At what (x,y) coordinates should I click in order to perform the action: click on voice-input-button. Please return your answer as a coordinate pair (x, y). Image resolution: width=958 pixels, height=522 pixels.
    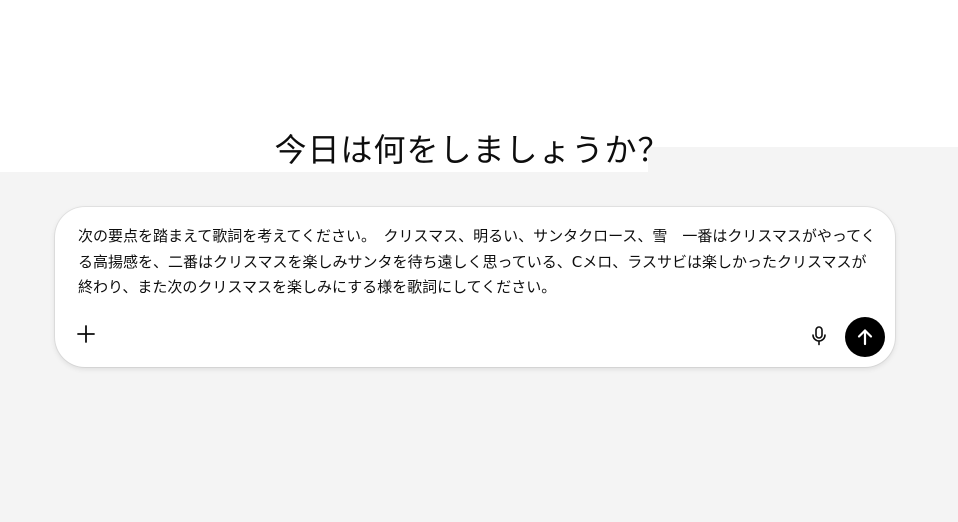
    Looking at the image, I should click on (819, 336).